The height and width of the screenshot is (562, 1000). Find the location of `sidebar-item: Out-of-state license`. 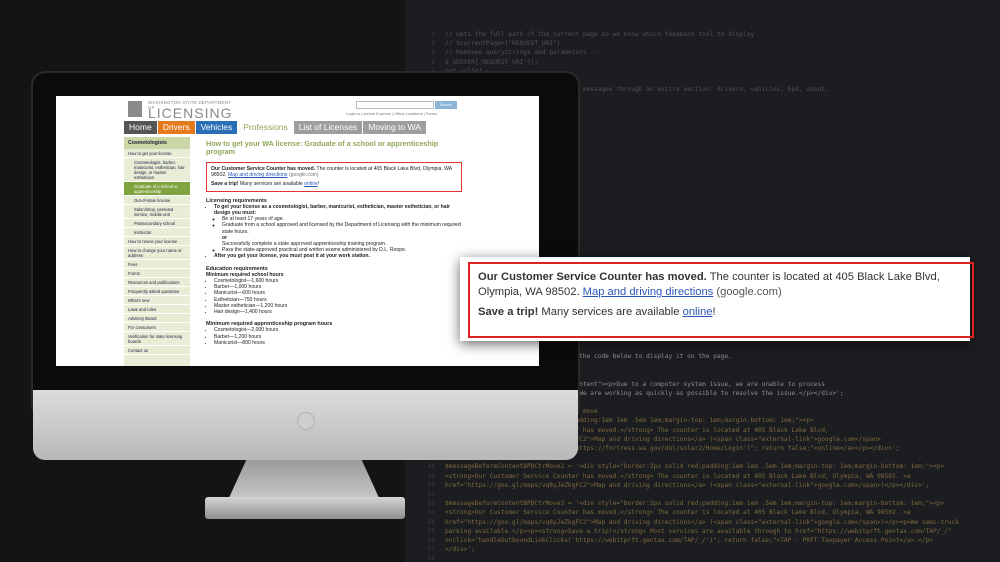

sidebar-item: Out-of-state license is located at coordinates (157, 200).